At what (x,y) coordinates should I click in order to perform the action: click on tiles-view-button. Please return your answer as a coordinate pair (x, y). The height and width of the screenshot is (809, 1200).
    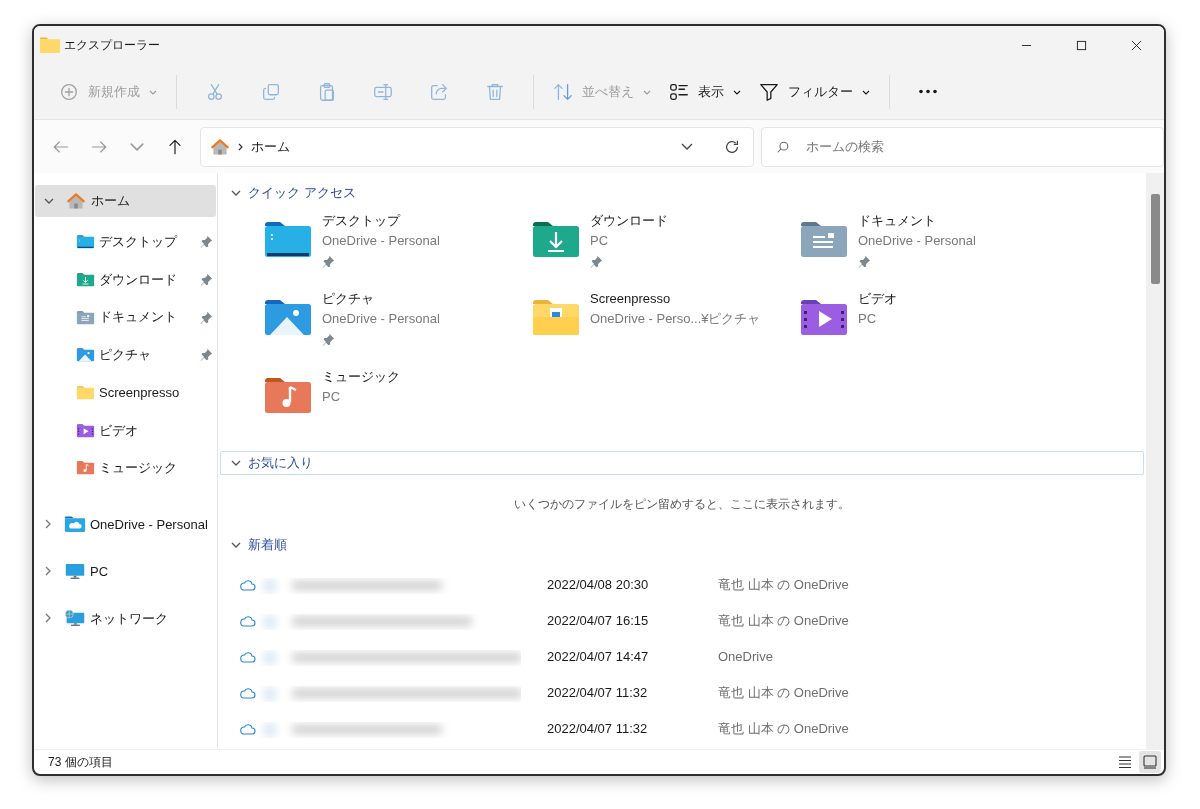
    Looking at the image, I should click on (1150, 762).